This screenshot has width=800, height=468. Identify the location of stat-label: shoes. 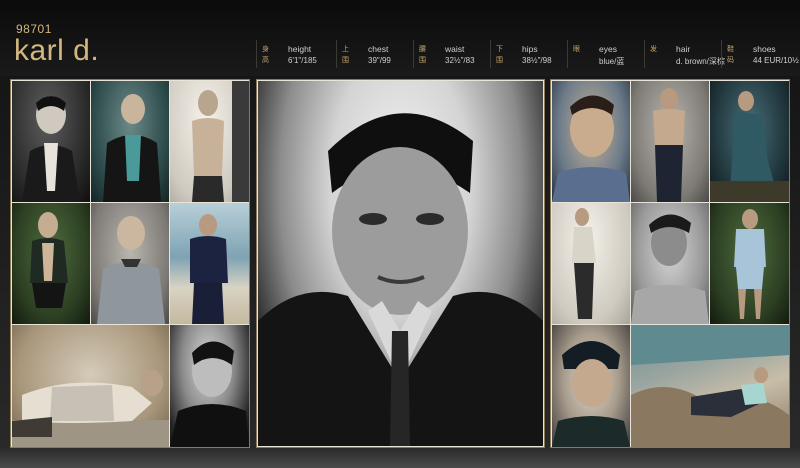
(764, 49).